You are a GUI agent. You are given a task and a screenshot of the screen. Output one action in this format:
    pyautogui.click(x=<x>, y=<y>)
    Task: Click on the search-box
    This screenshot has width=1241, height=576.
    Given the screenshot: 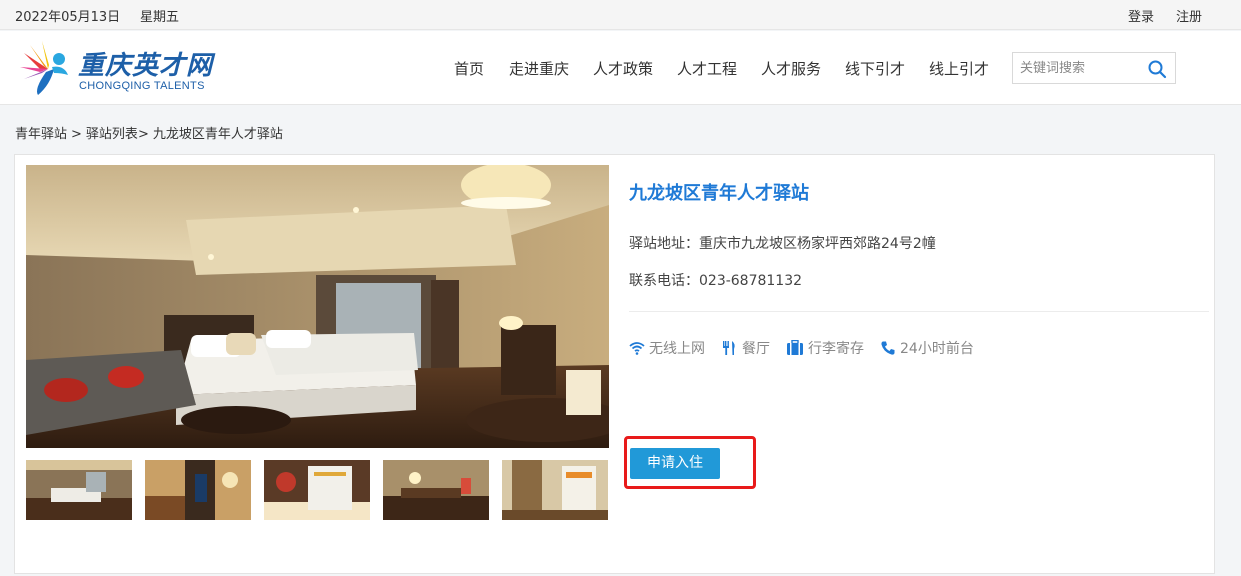 What is the action you would take?
    pyautogui.click(x=1094, y=68)
    